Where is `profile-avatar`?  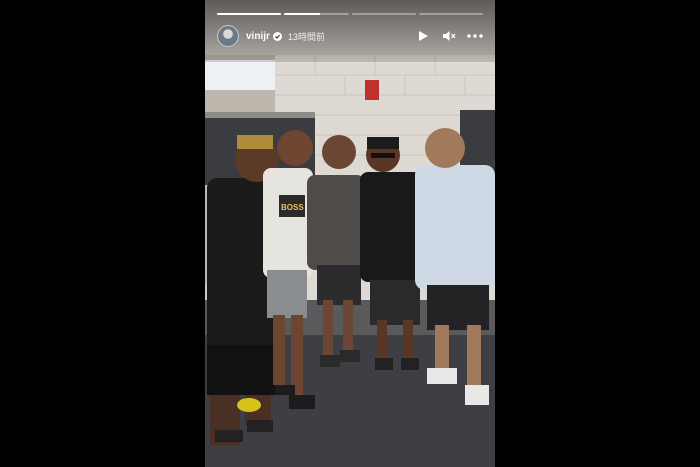
profile-avatar is located at coordinates (228, 36).